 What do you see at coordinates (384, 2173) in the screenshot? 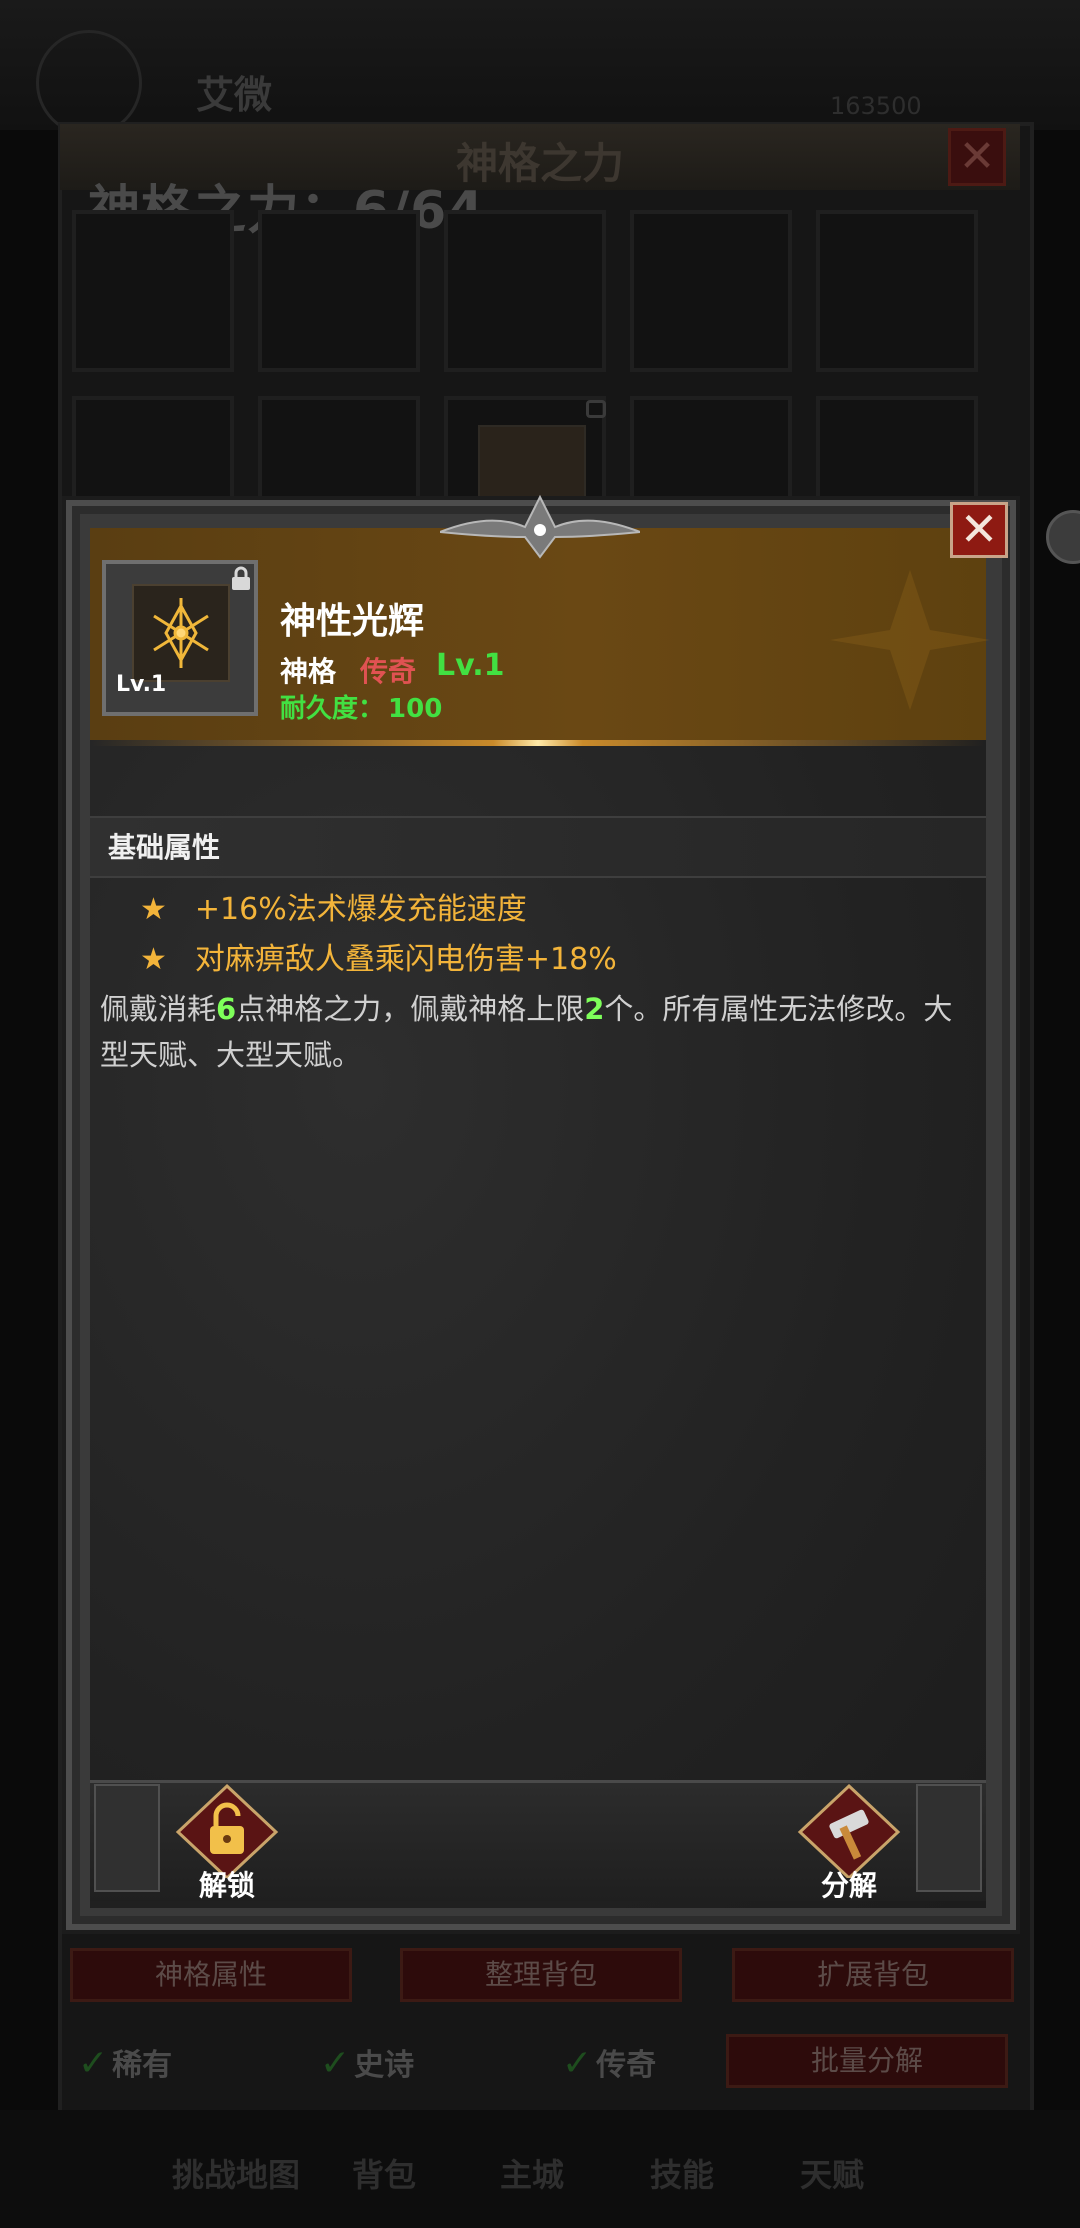
I see `nav-bag: 背包` at bounding box center [384, 2173].